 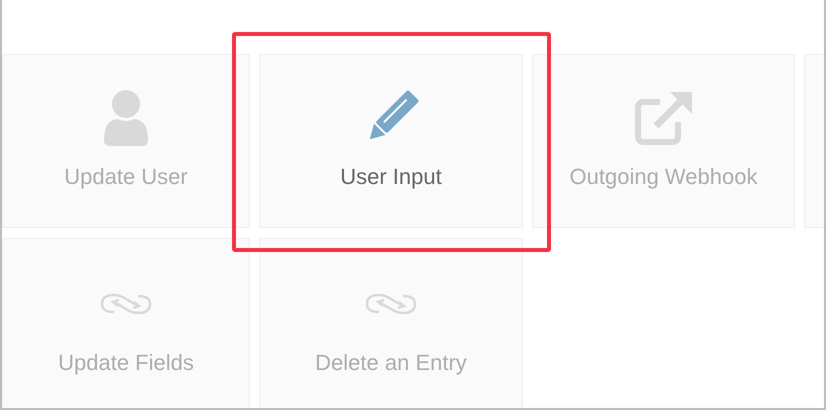 What do you see at coordinates (391, 363) in the screenshot?
I see `tile-label: Delete an Entry` at bounding box center [391, 363].